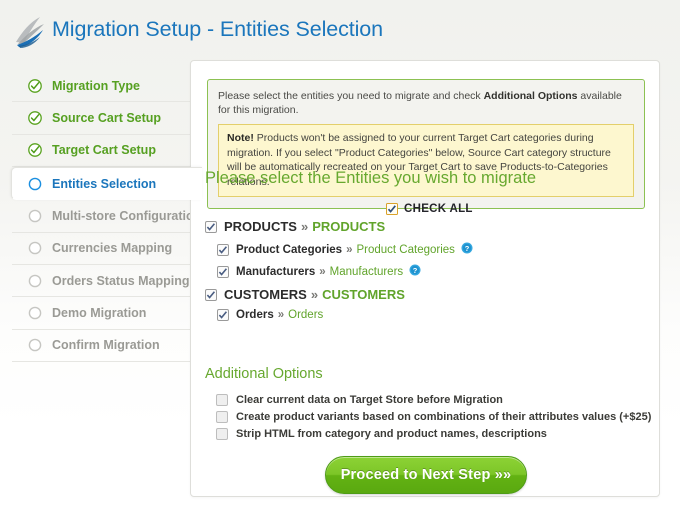 The image size is (680, 529). Describe the element at coordinates (112, 248) in the screenshot. I see `sidebar-item-label: Currencies Mapping` at that location.